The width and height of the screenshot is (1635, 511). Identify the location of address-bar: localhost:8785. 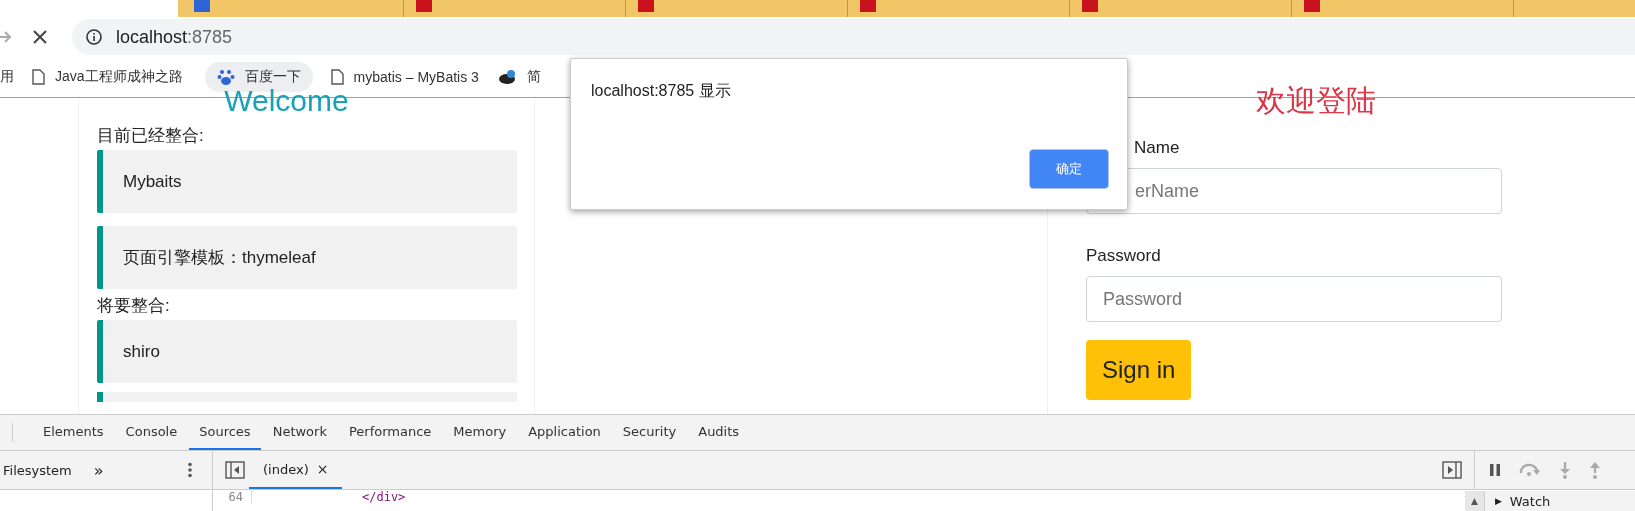
(853, 37).